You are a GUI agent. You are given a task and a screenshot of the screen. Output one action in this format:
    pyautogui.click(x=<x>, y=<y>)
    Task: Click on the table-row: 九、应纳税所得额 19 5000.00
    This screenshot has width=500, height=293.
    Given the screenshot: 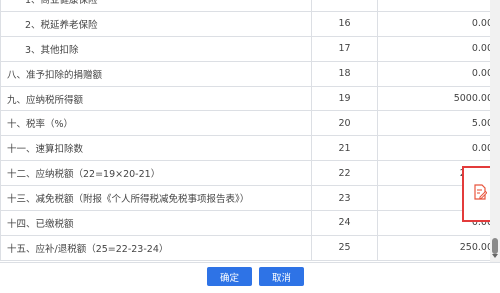 What is the action you would take?
    pyautogui.click(x=245, y=98)
    